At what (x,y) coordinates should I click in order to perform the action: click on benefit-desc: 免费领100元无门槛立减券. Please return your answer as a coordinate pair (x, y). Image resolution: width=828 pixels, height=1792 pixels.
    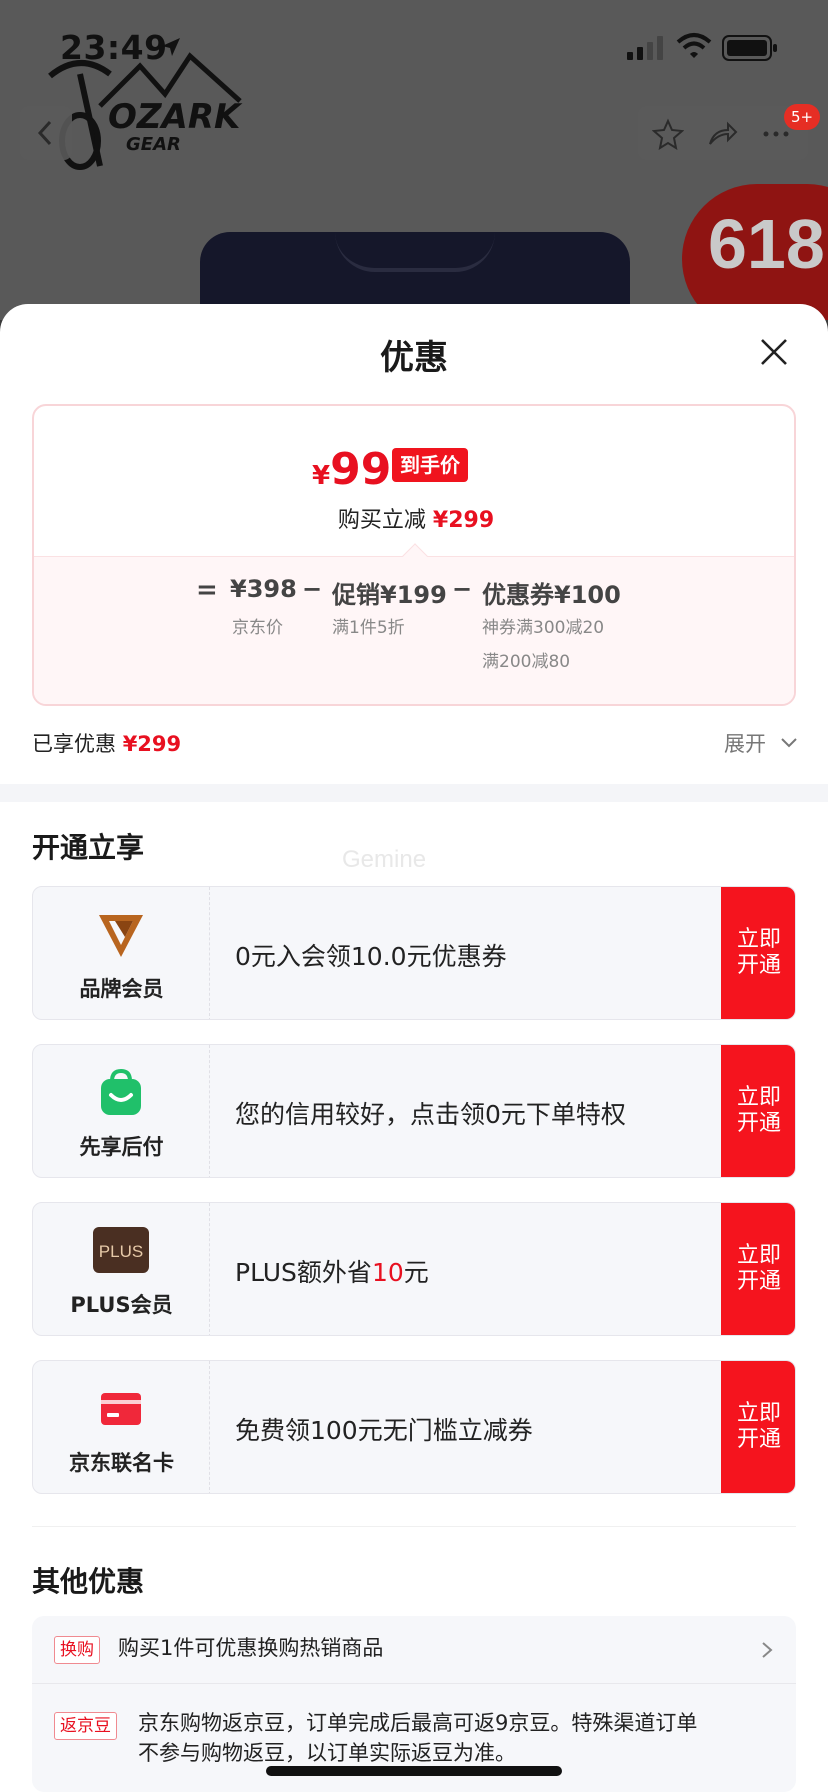
    Looking at the image, I should click on (384, 1430).